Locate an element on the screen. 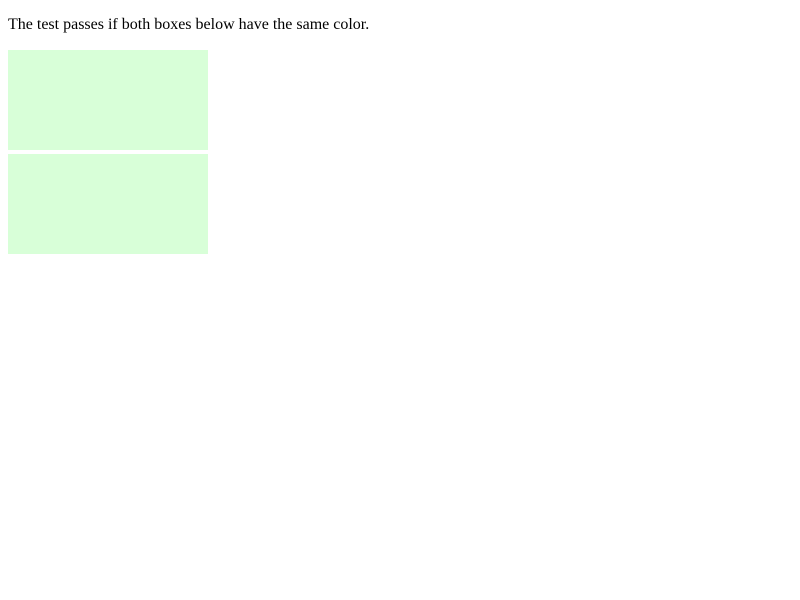  top-color-box is located at coordinates (108, 100).